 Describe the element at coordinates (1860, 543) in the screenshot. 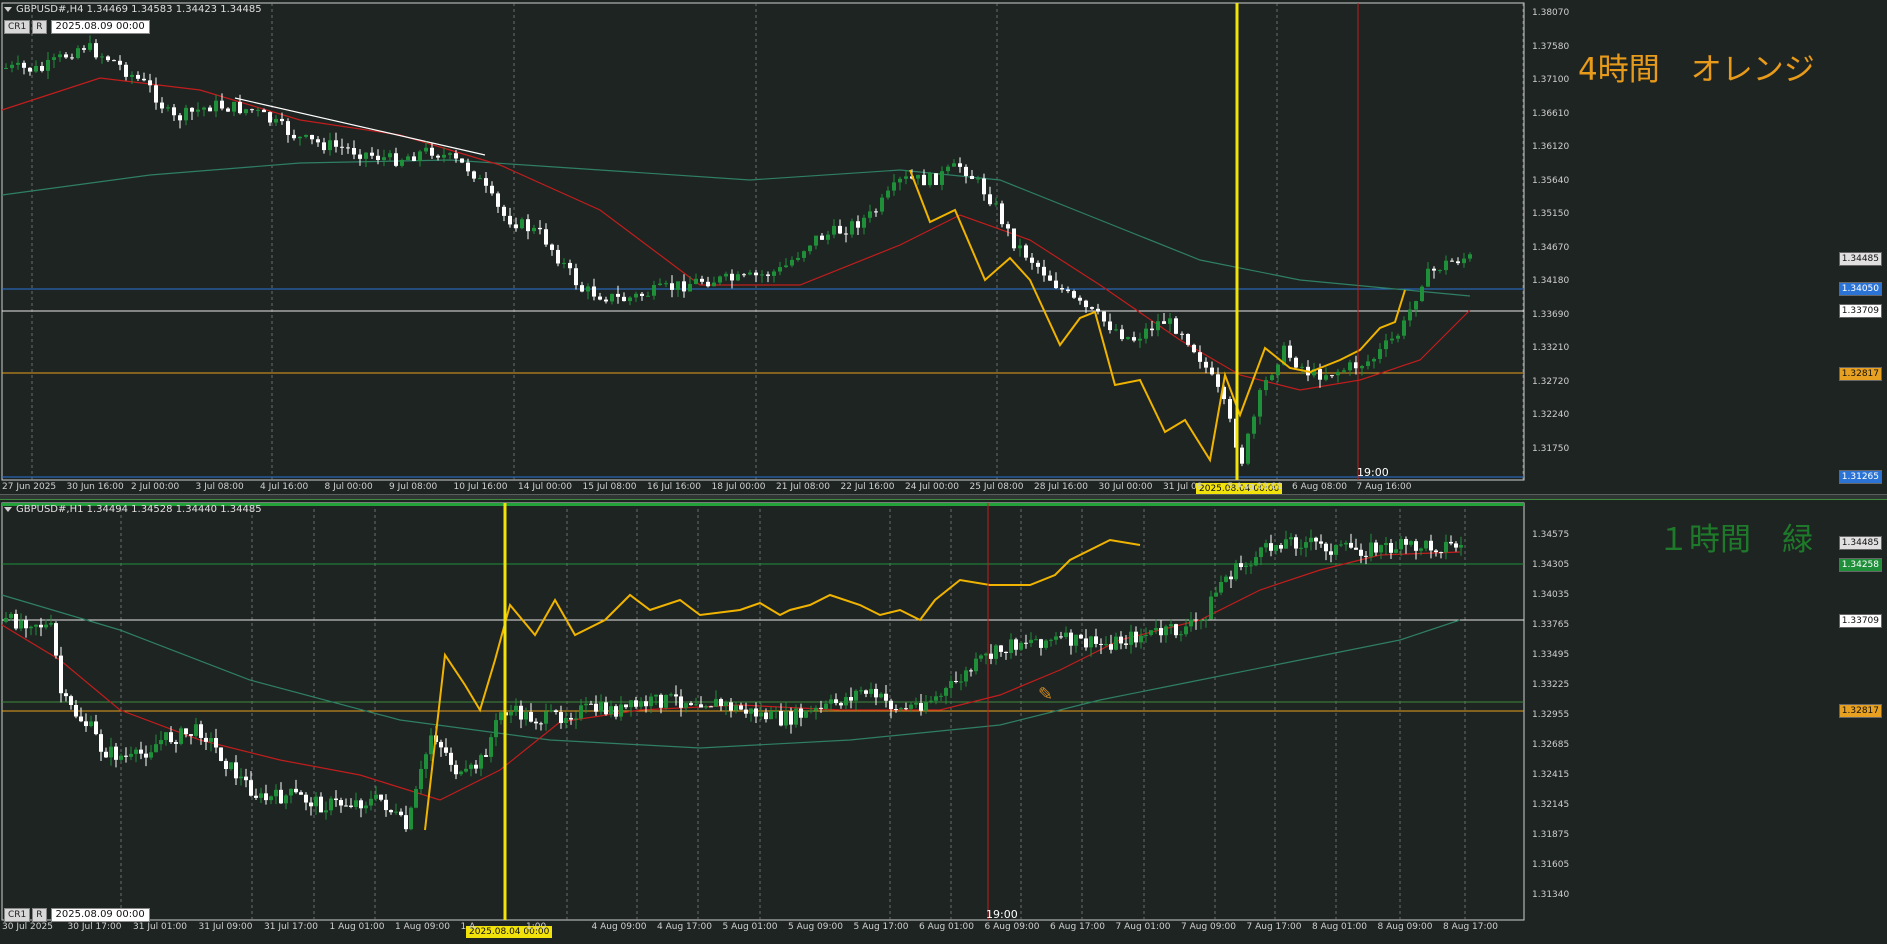

I see `h1-current-price-tag: 1.34485` at that location.